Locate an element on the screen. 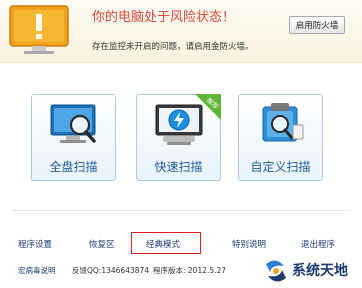 This screenshot has width=362, height=288. classic-mode-link: 经典模式 is located at coordinates (163, 244).